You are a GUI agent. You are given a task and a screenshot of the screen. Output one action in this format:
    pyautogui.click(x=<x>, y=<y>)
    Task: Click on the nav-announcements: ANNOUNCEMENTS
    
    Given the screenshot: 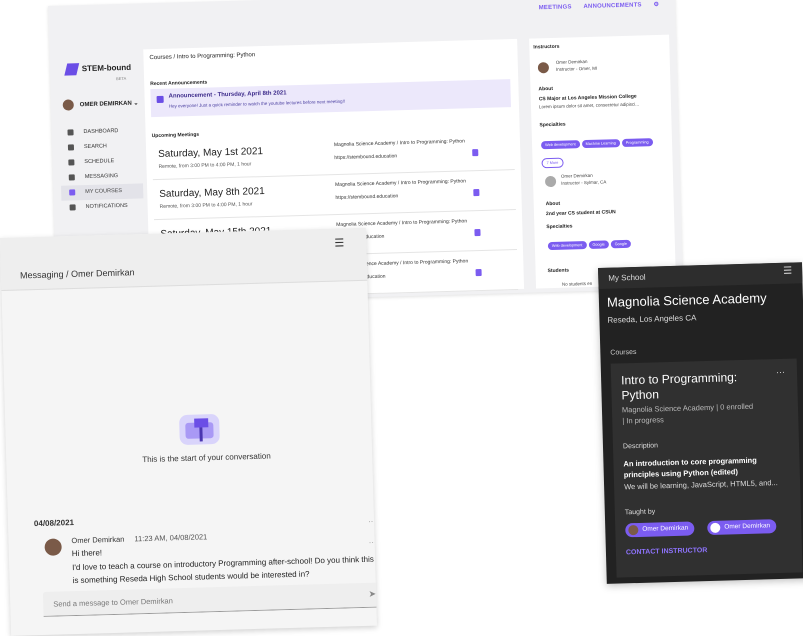 What is the action you would take?
    pyautogui.click(x=612, y=6)
    